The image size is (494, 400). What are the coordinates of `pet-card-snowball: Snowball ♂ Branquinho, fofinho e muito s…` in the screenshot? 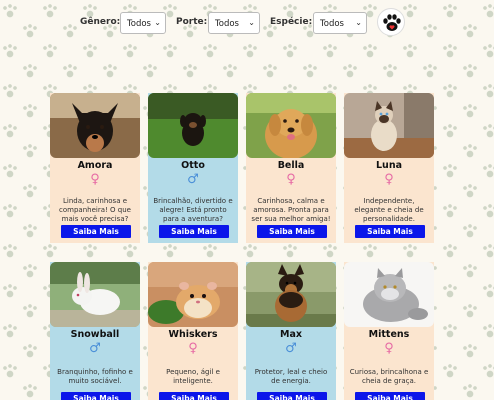 It's located at (95, 331).